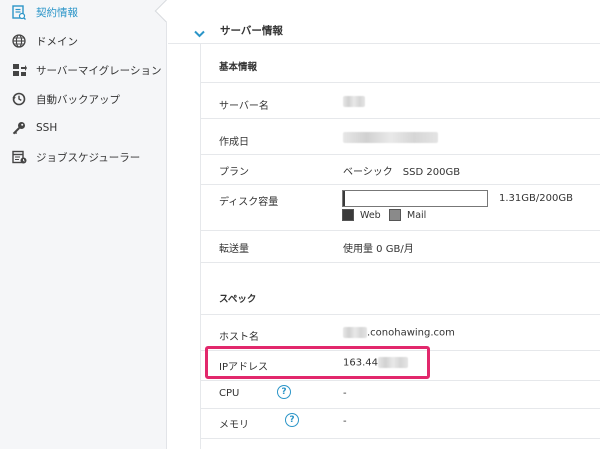 This screenshot has width=600, height=449. I want to click on cpu-help-icon: ?, so click(284, 392).